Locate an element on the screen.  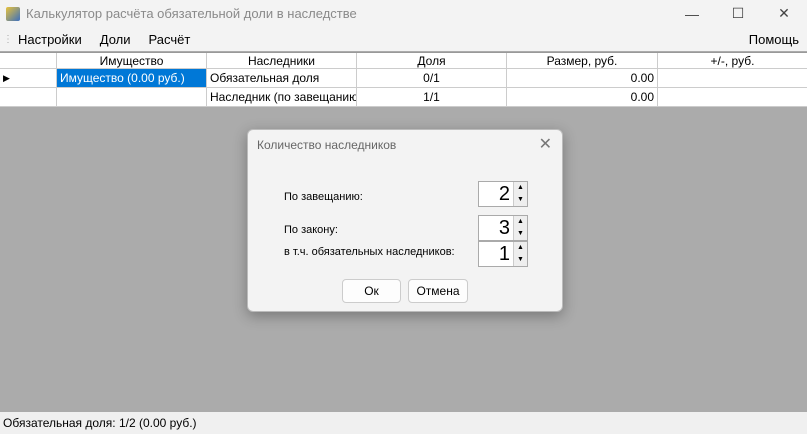
by-will-label: По завещанию: is located at coordinates (323, 197).